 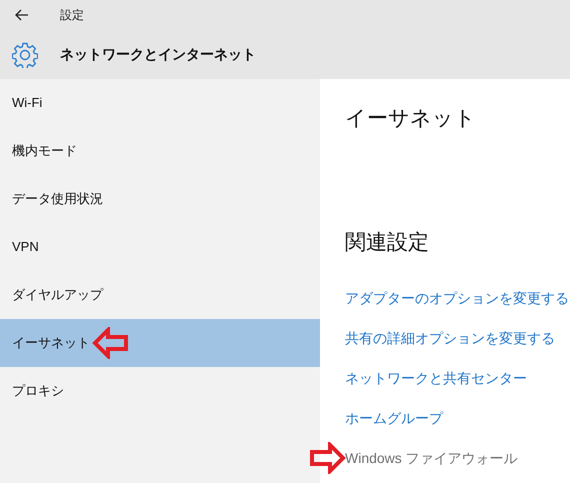 What do you see at coordinates (457, 298) in the screenshot?
I see `settings-link: アダプターのオプションを変更する` at bounding box center [457, 298].